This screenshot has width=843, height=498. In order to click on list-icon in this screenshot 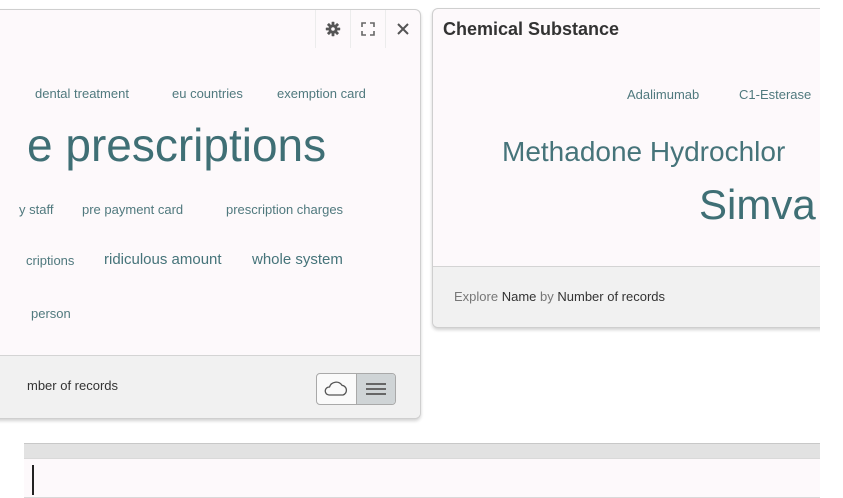, I will do `click(375, 389)`.